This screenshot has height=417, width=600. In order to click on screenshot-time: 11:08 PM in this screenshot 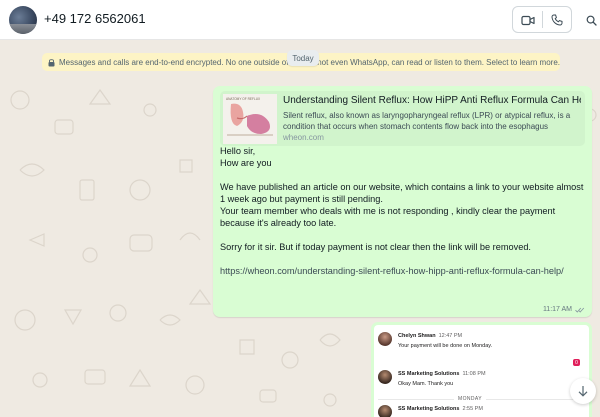, I will do `click(474, 374)`.